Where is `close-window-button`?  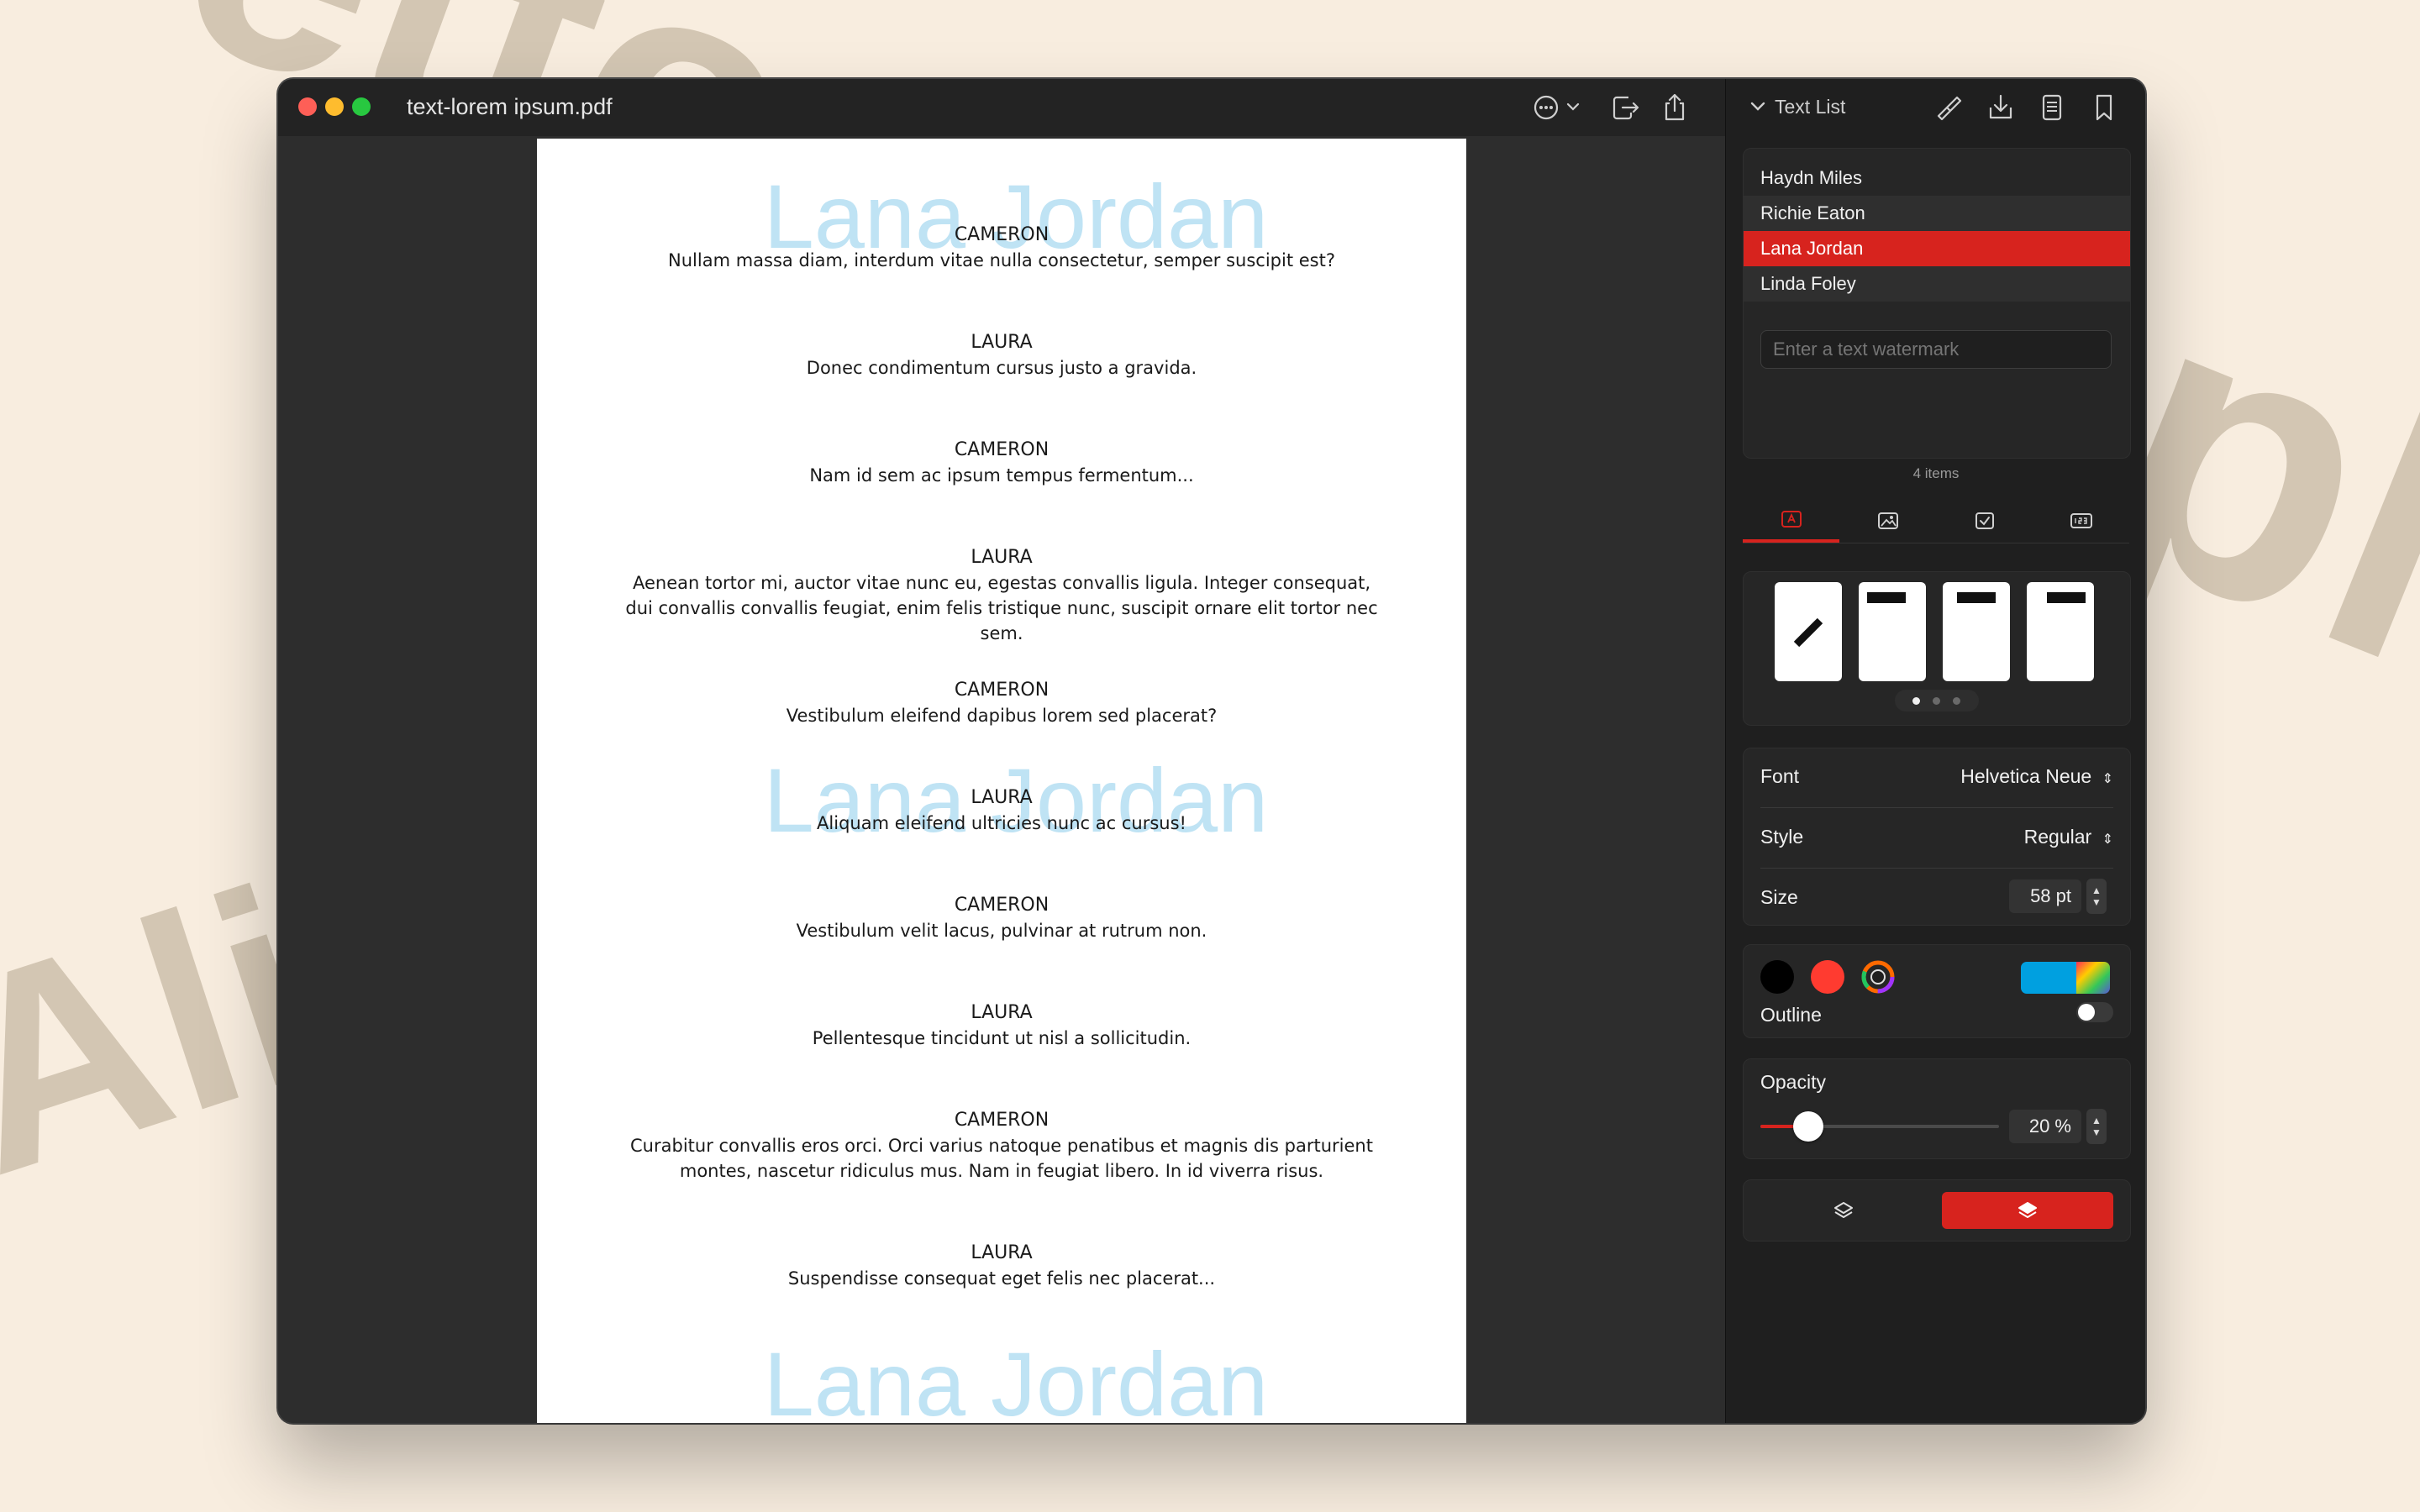
close-window-button is located at coordinates (307, 106).